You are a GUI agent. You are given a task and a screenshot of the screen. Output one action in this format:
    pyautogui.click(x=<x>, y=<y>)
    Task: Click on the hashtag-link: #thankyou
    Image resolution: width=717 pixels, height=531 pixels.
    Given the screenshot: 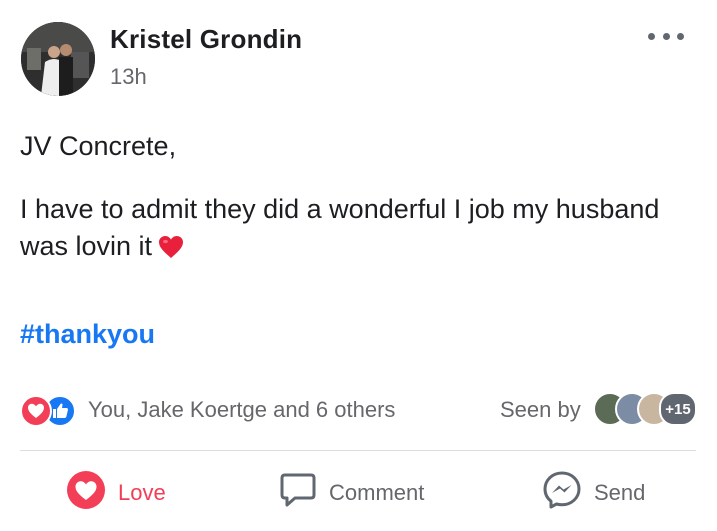 What is the action you would take?
    pyautogui.click(x=87, y=334)
    